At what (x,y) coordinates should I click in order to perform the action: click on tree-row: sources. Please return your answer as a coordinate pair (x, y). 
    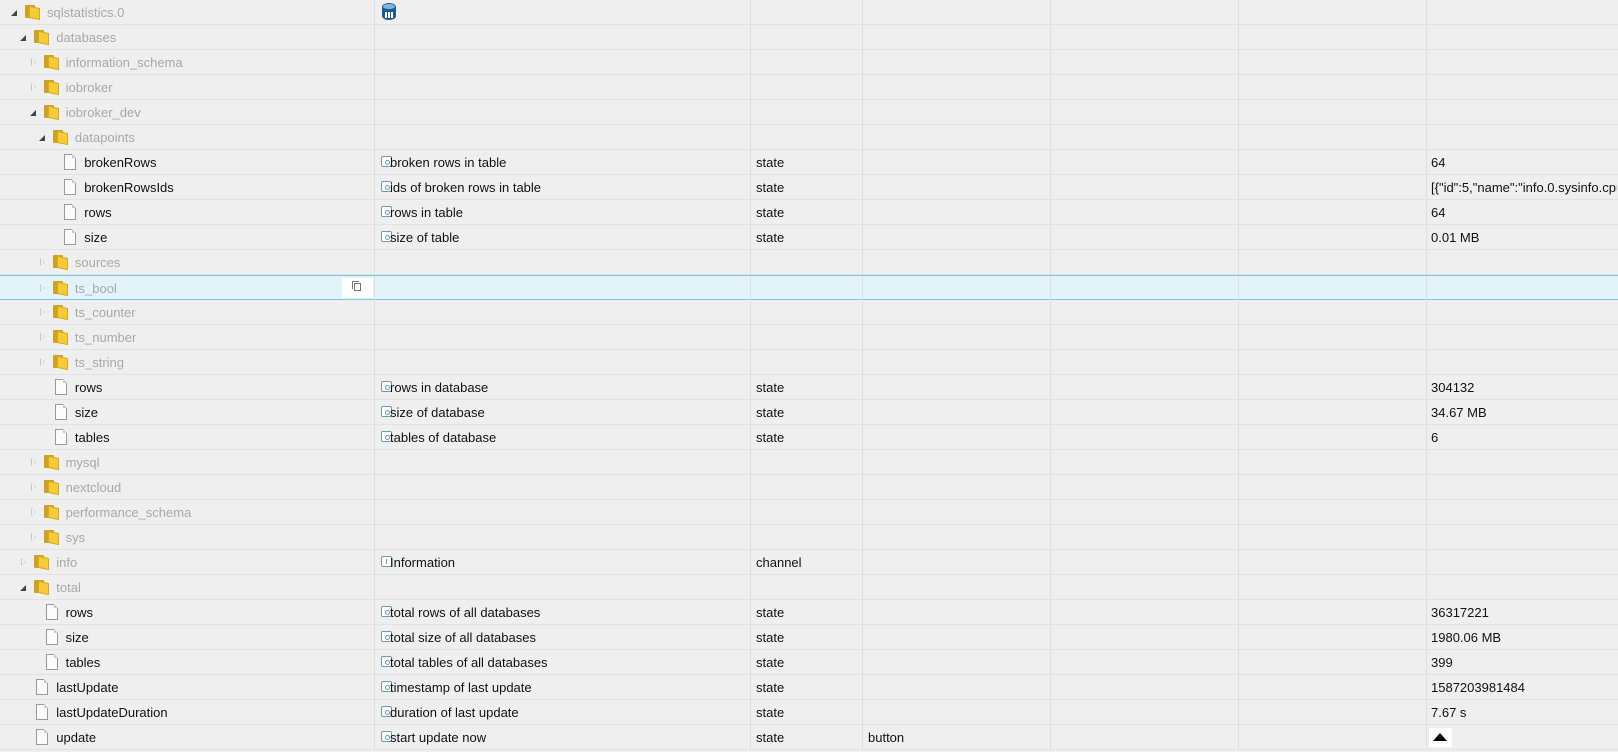
    Looking at the image, I should click on (809, 262).